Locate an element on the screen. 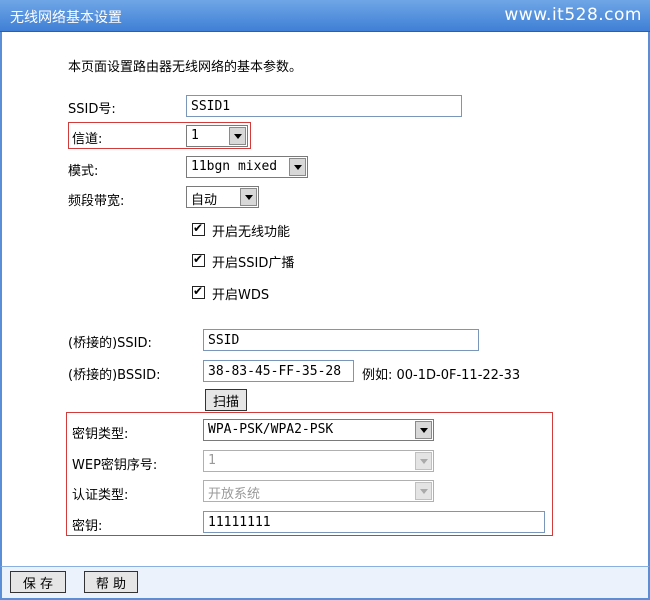 Image resolution: width=650 pixels, height=600 pixels. scan-button: 扫描 is located at coordinates (226, 400).